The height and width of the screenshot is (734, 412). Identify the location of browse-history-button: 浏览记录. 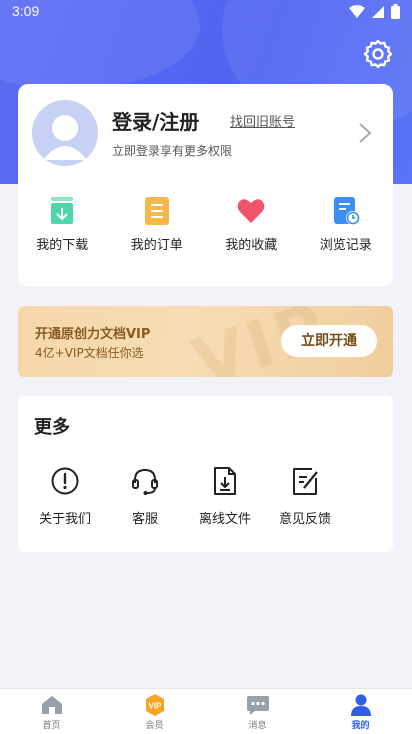
(346, 222).